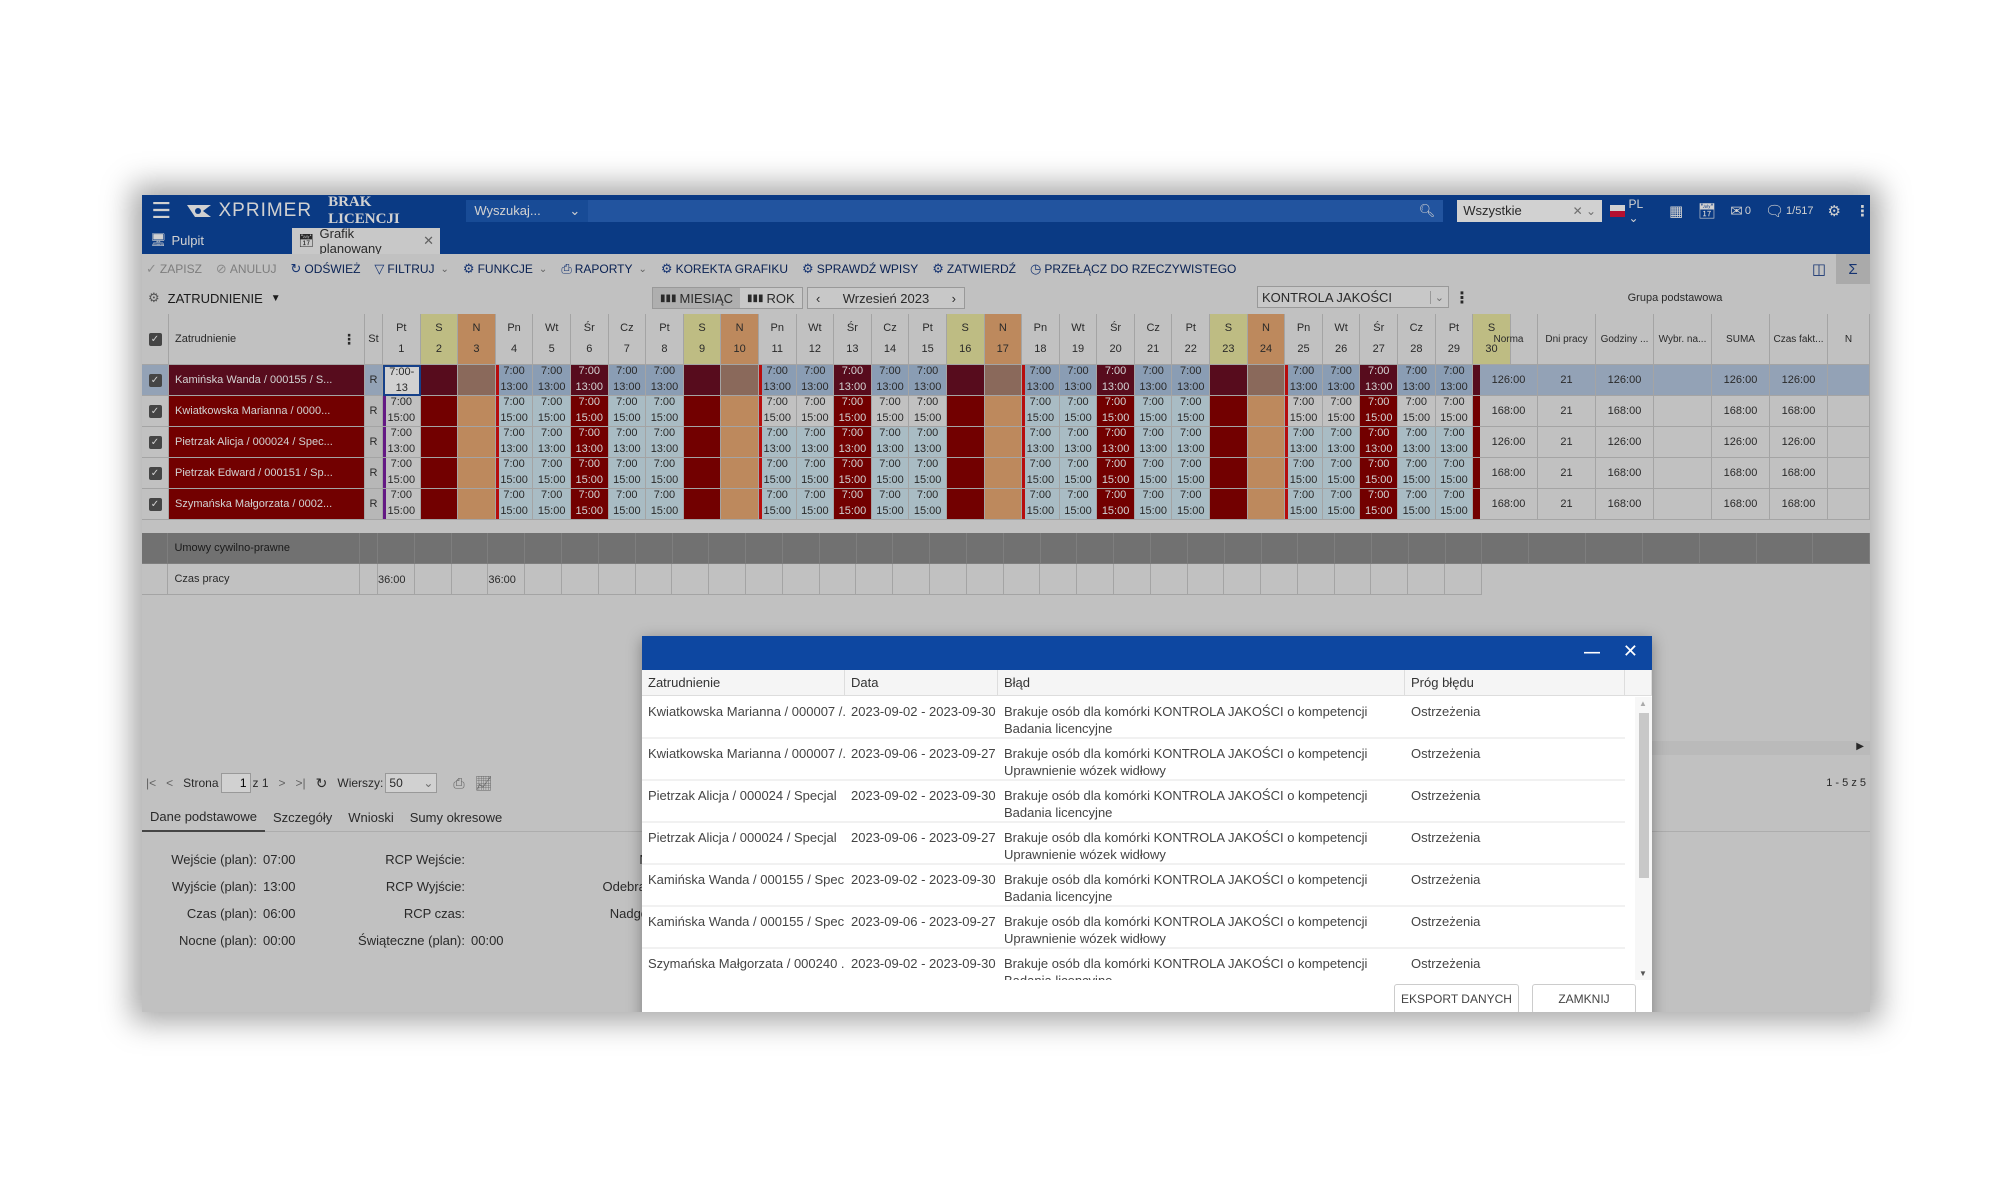 This screenshot has width=2000, height=1200. Describe the element at coordinates (411, 783) in the screenshot. I see `rows-per-page-select: 50 ⌄` at that location.